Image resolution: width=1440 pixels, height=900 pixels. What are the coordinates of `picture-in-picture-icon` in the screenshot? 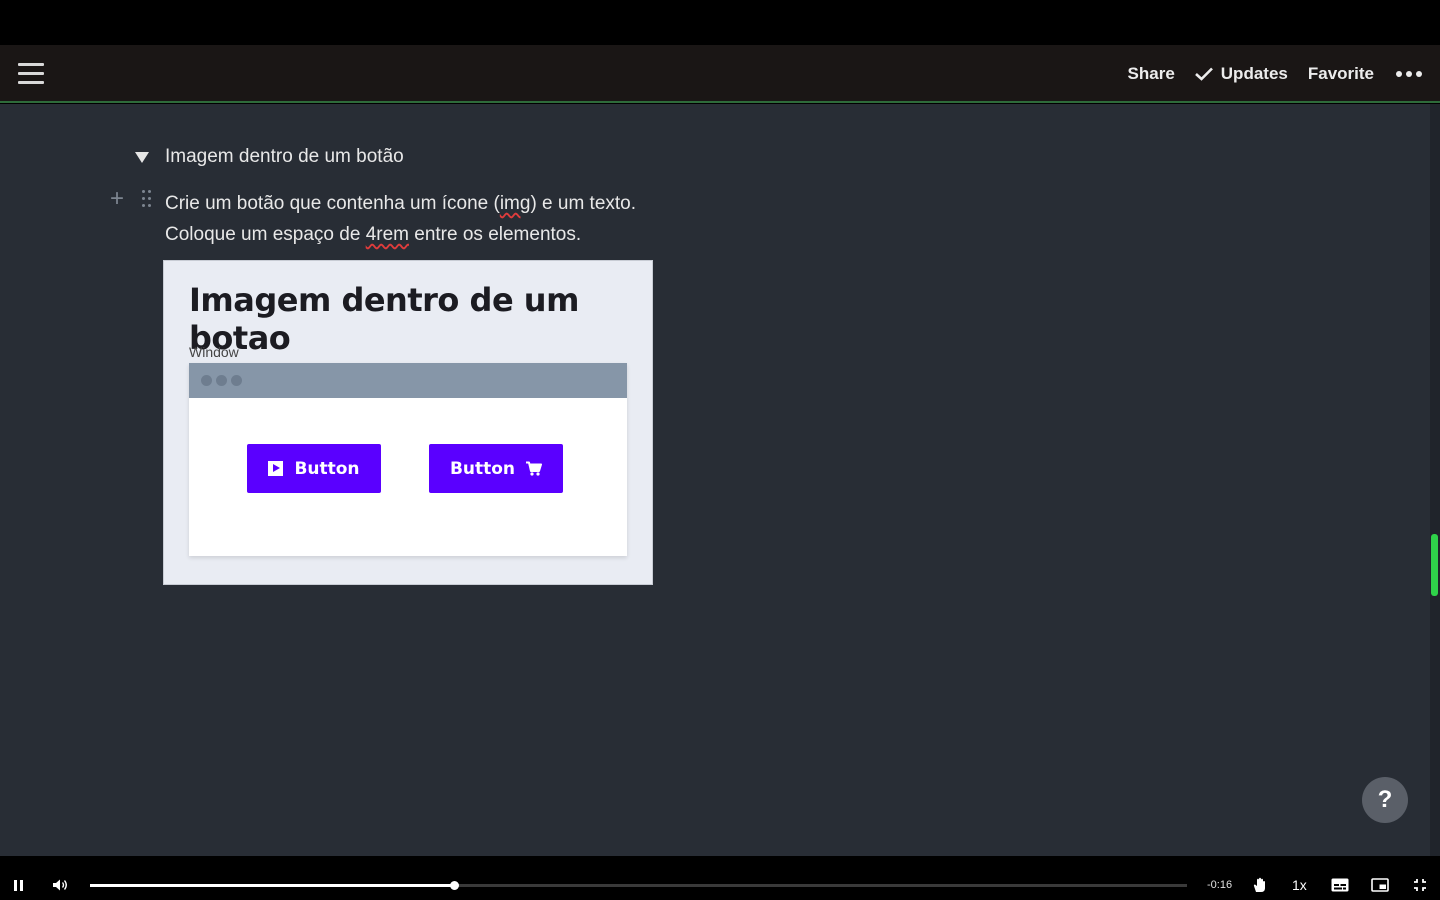 It's located at (1380, 885).